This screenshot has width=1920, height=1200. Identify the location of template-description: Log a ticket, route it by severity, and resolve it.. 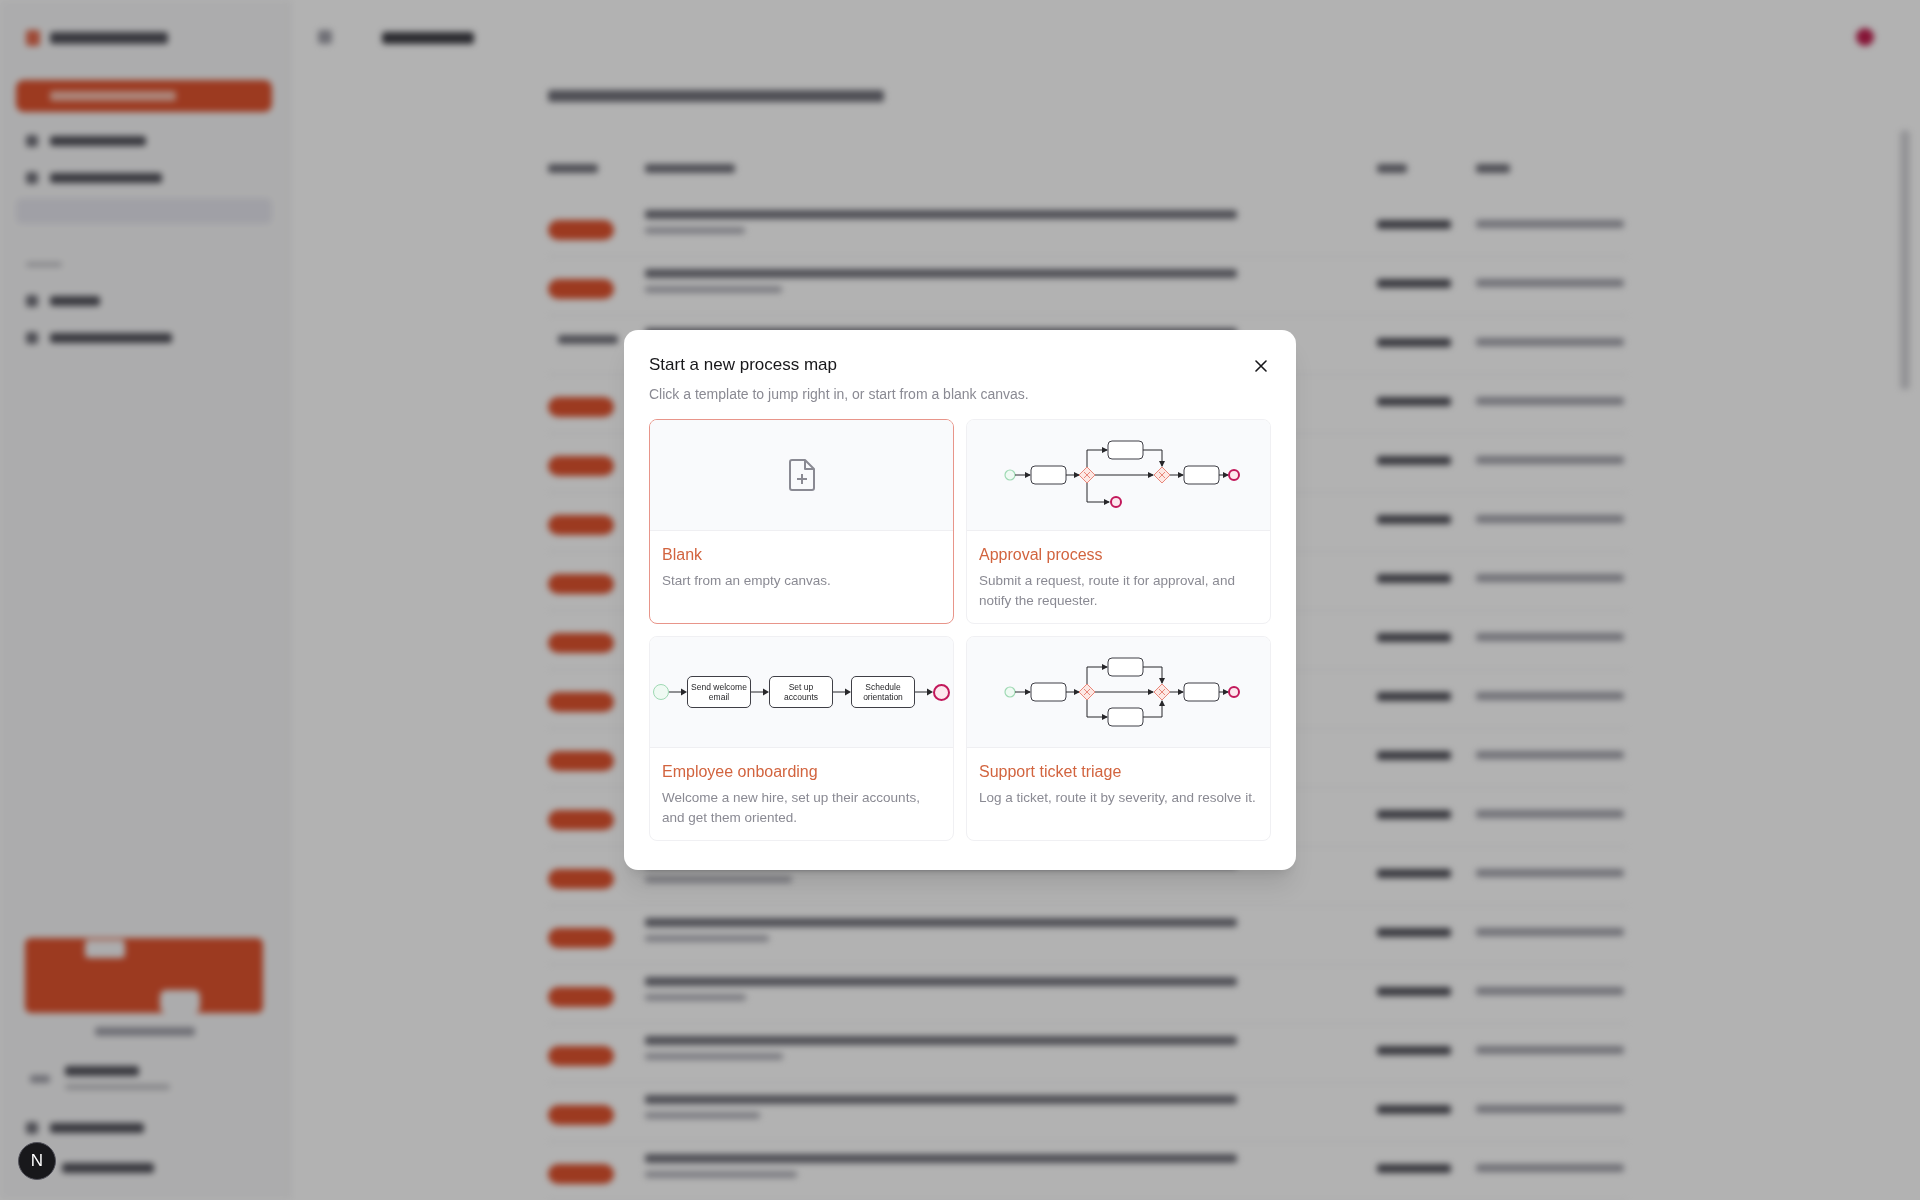
(1117, 798).